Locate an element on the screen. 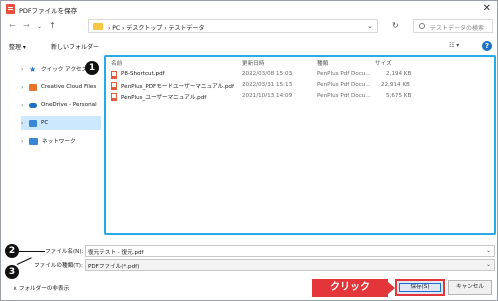  file-name: PenPlus_ユーザーマニュアル.pdf is located at coordinates (164, 98).